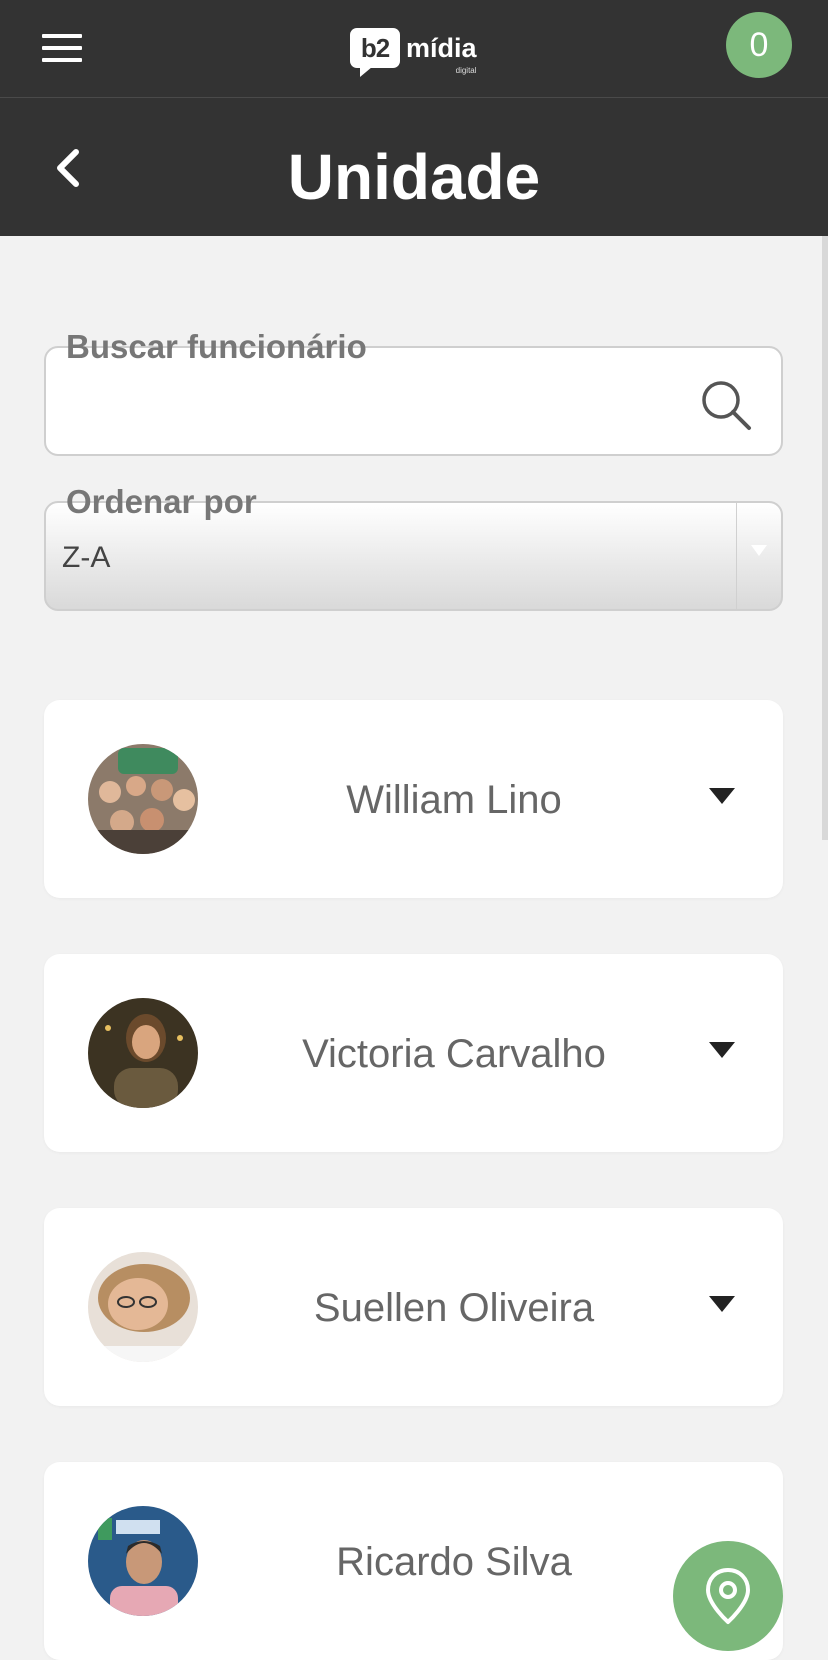  I want to click on logo-word: mídia digital, so click(441, 53).